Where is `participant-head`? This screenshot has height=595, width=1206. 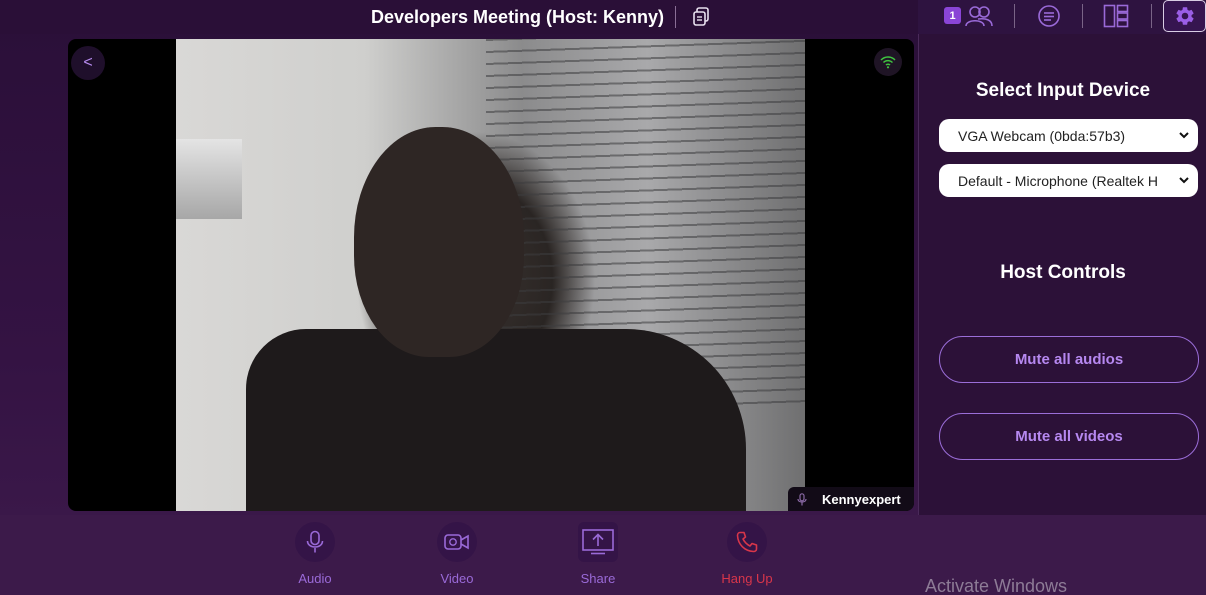
participant-head is located at coordinates (439, 242).